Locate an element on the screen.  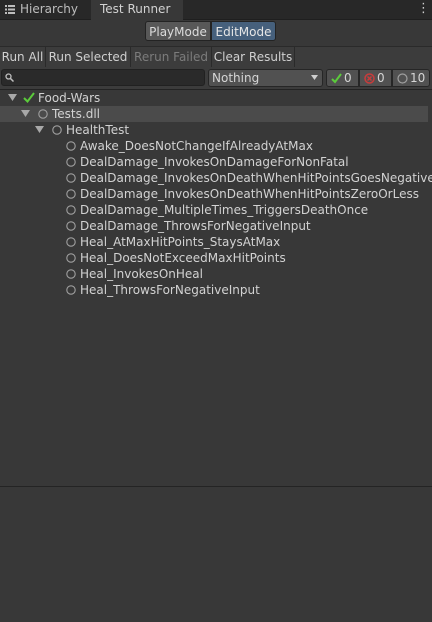
tree-item-test: Heal_InvokesOnHeal is located at coordinates (216, 274).